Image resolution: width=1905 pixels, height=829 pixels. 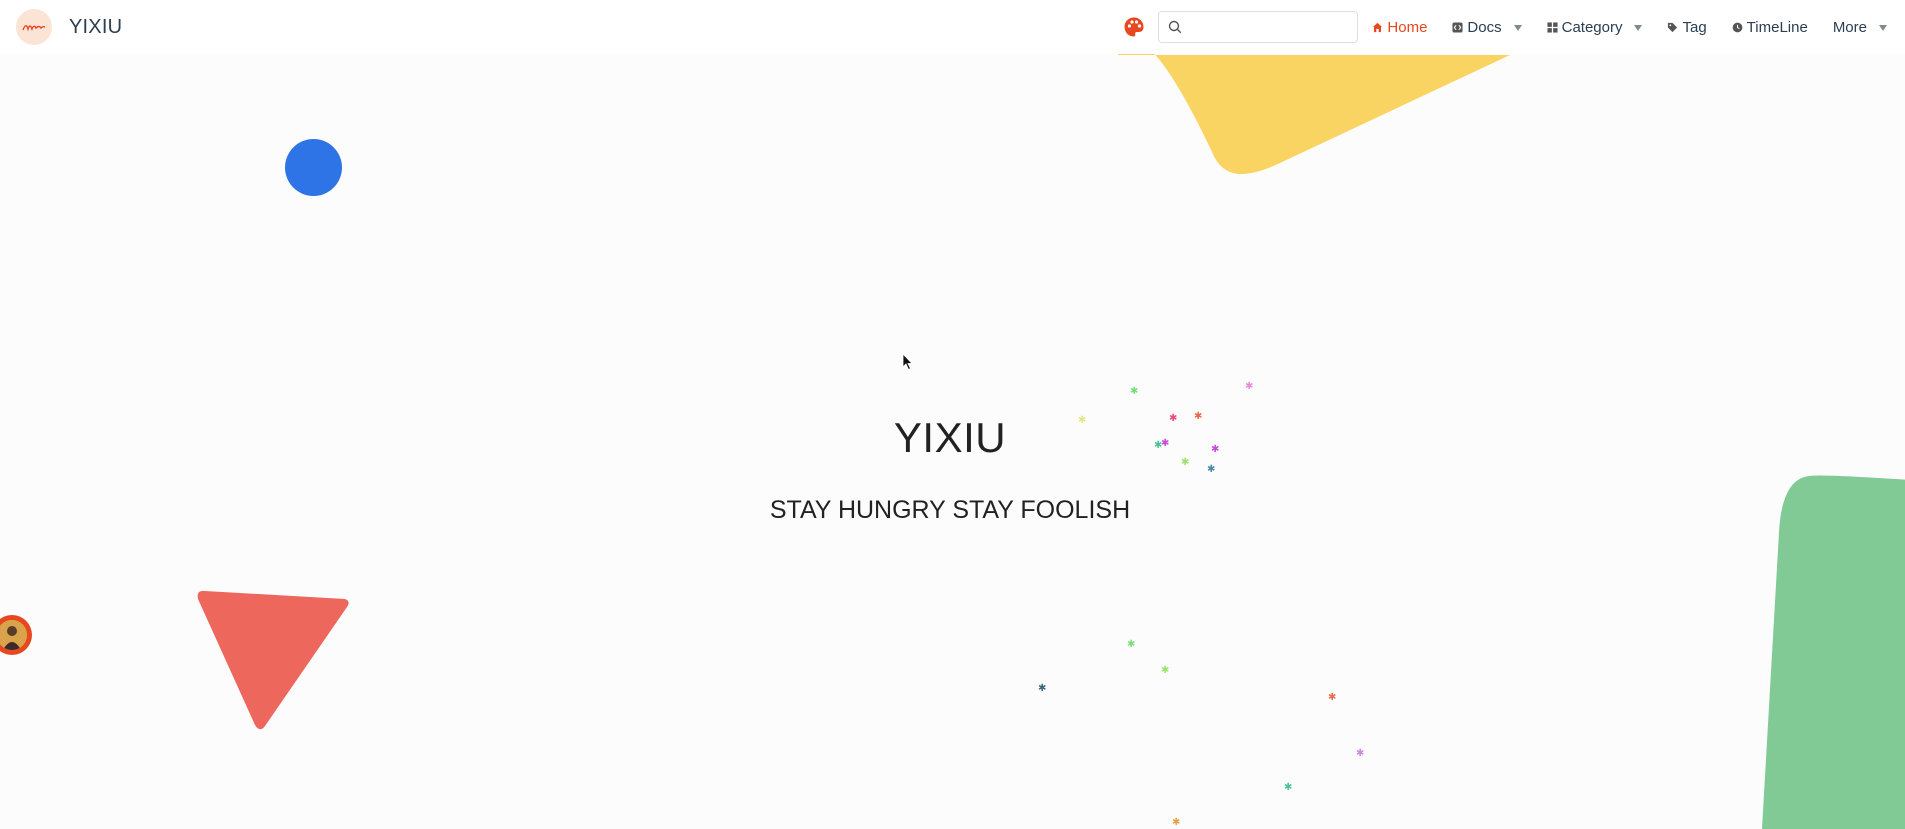 I want to click on floating-avatar-button, so click(x=16, y=635).